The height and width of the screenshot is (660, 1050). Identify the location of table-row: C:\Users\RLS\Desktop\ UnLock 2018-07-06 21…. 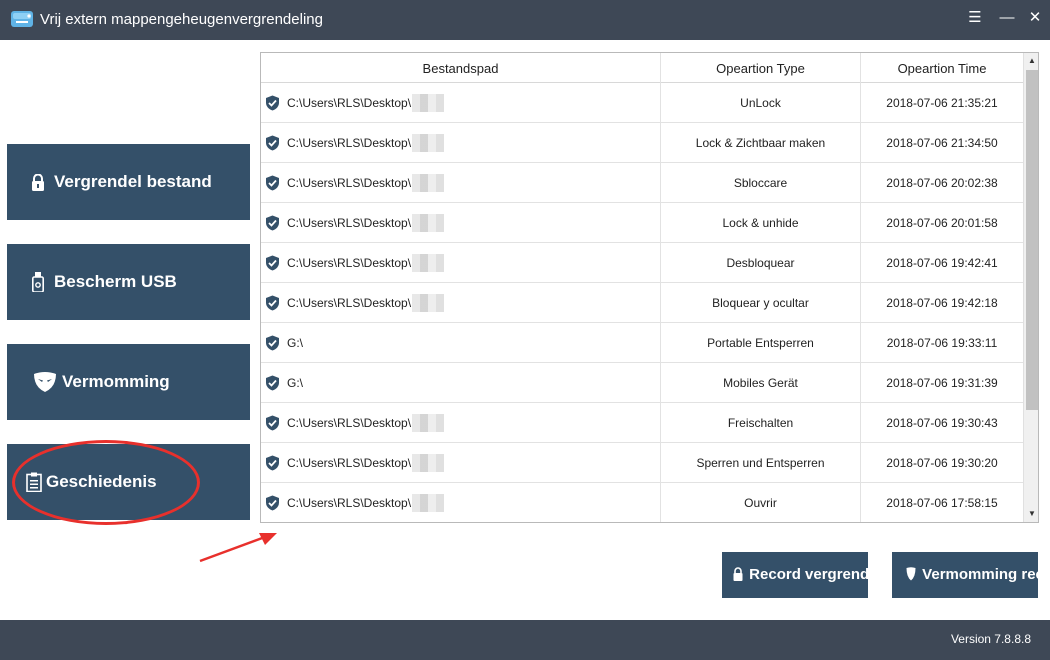
(642, 103).